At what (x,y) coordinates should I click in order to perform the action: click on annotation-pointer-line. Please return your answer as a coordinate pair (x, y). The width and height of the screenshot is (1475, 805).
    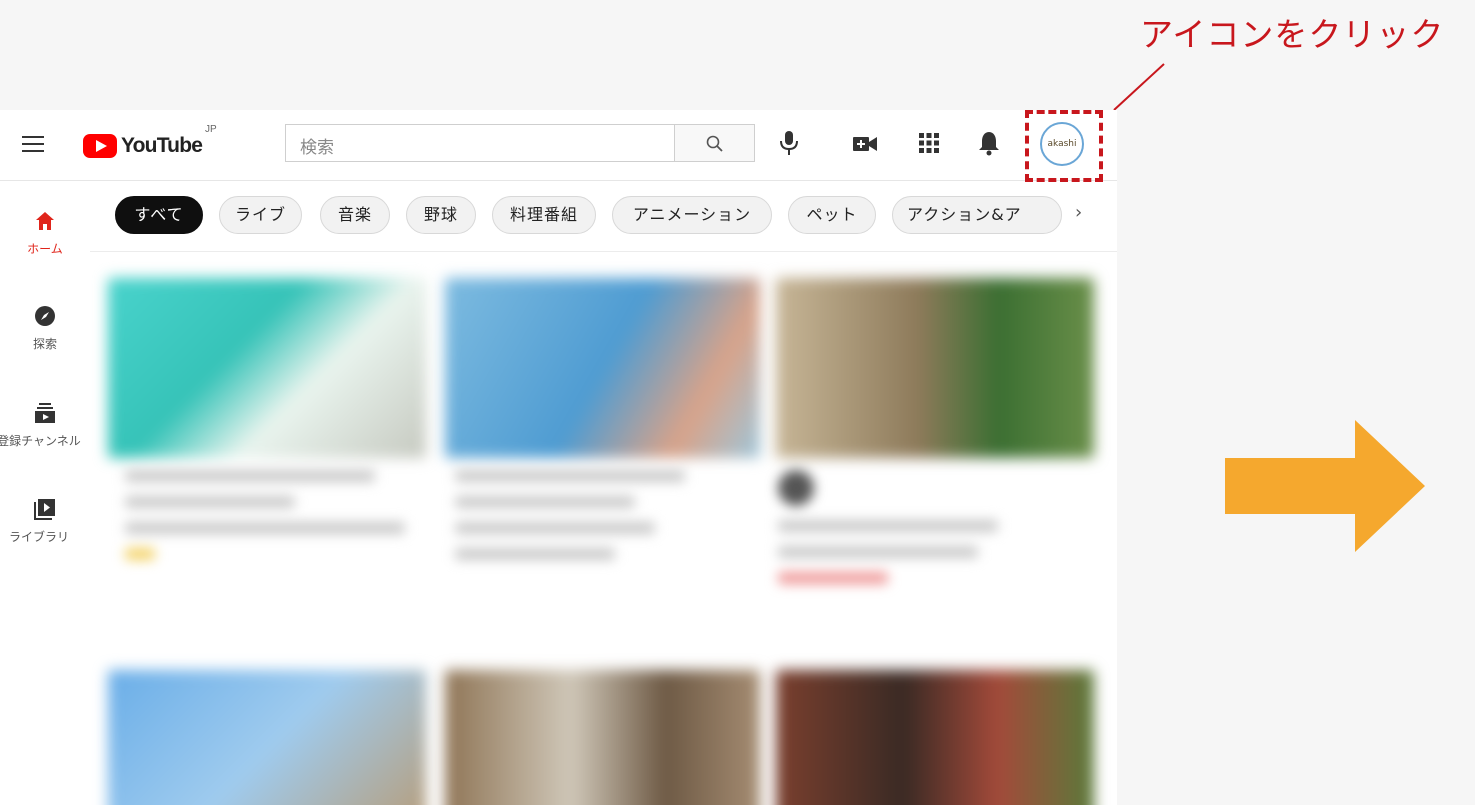
    Looking at the image, I should click on (1139, 87).